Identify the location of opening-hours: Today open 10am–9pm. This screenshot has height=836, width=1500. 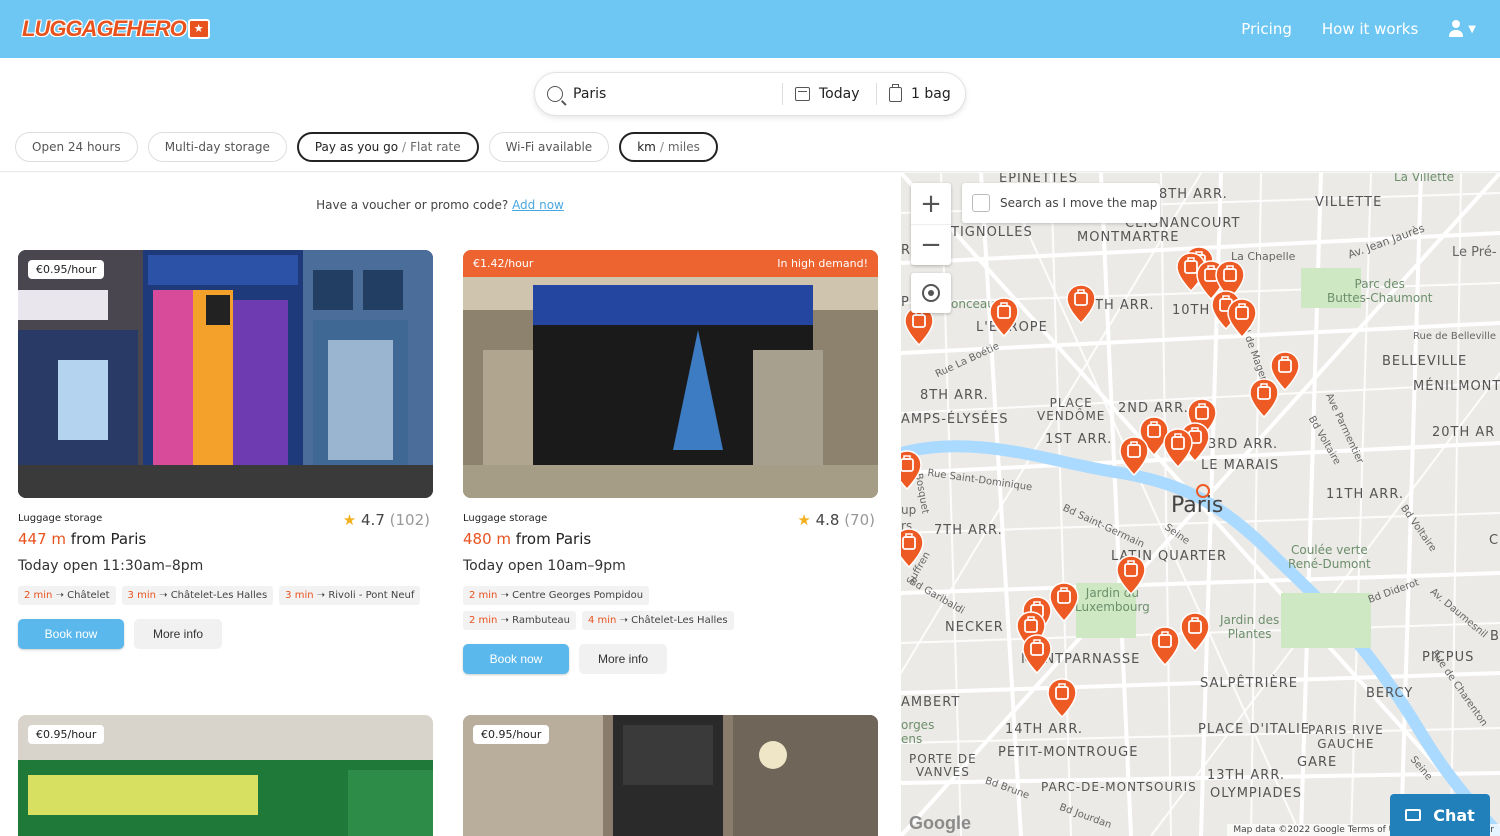
(544, 566).